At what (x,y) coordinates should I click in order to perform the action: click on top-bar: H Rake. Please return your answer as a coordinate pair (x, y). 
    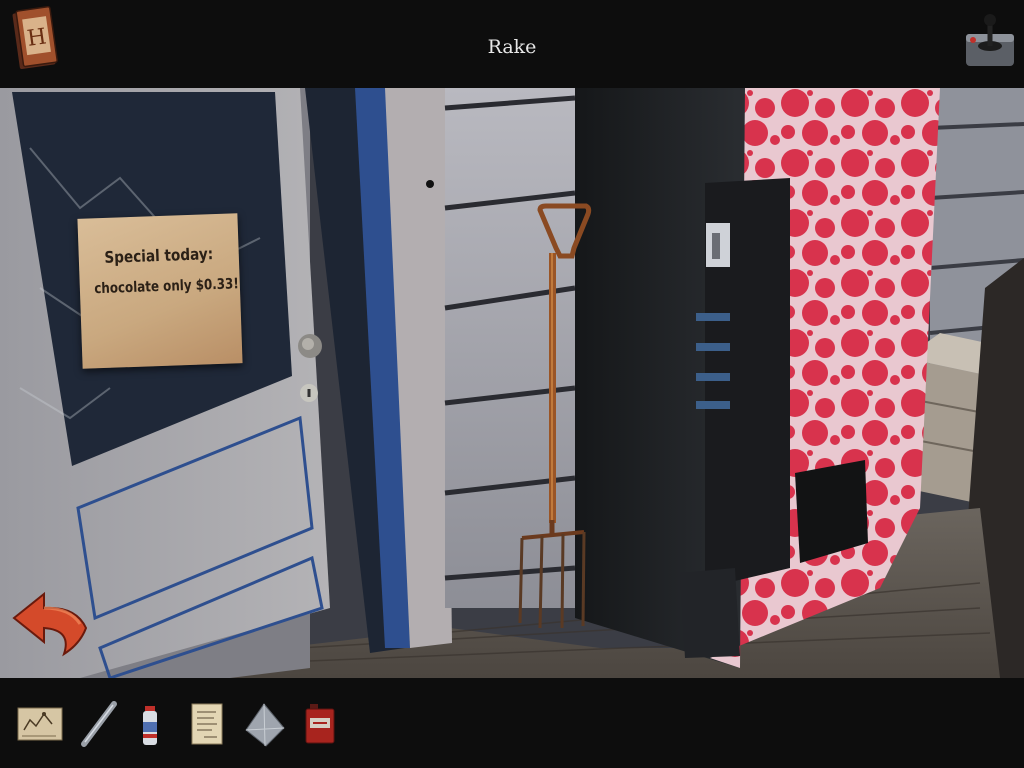
    Looking at the image, I should click on (512, 44).